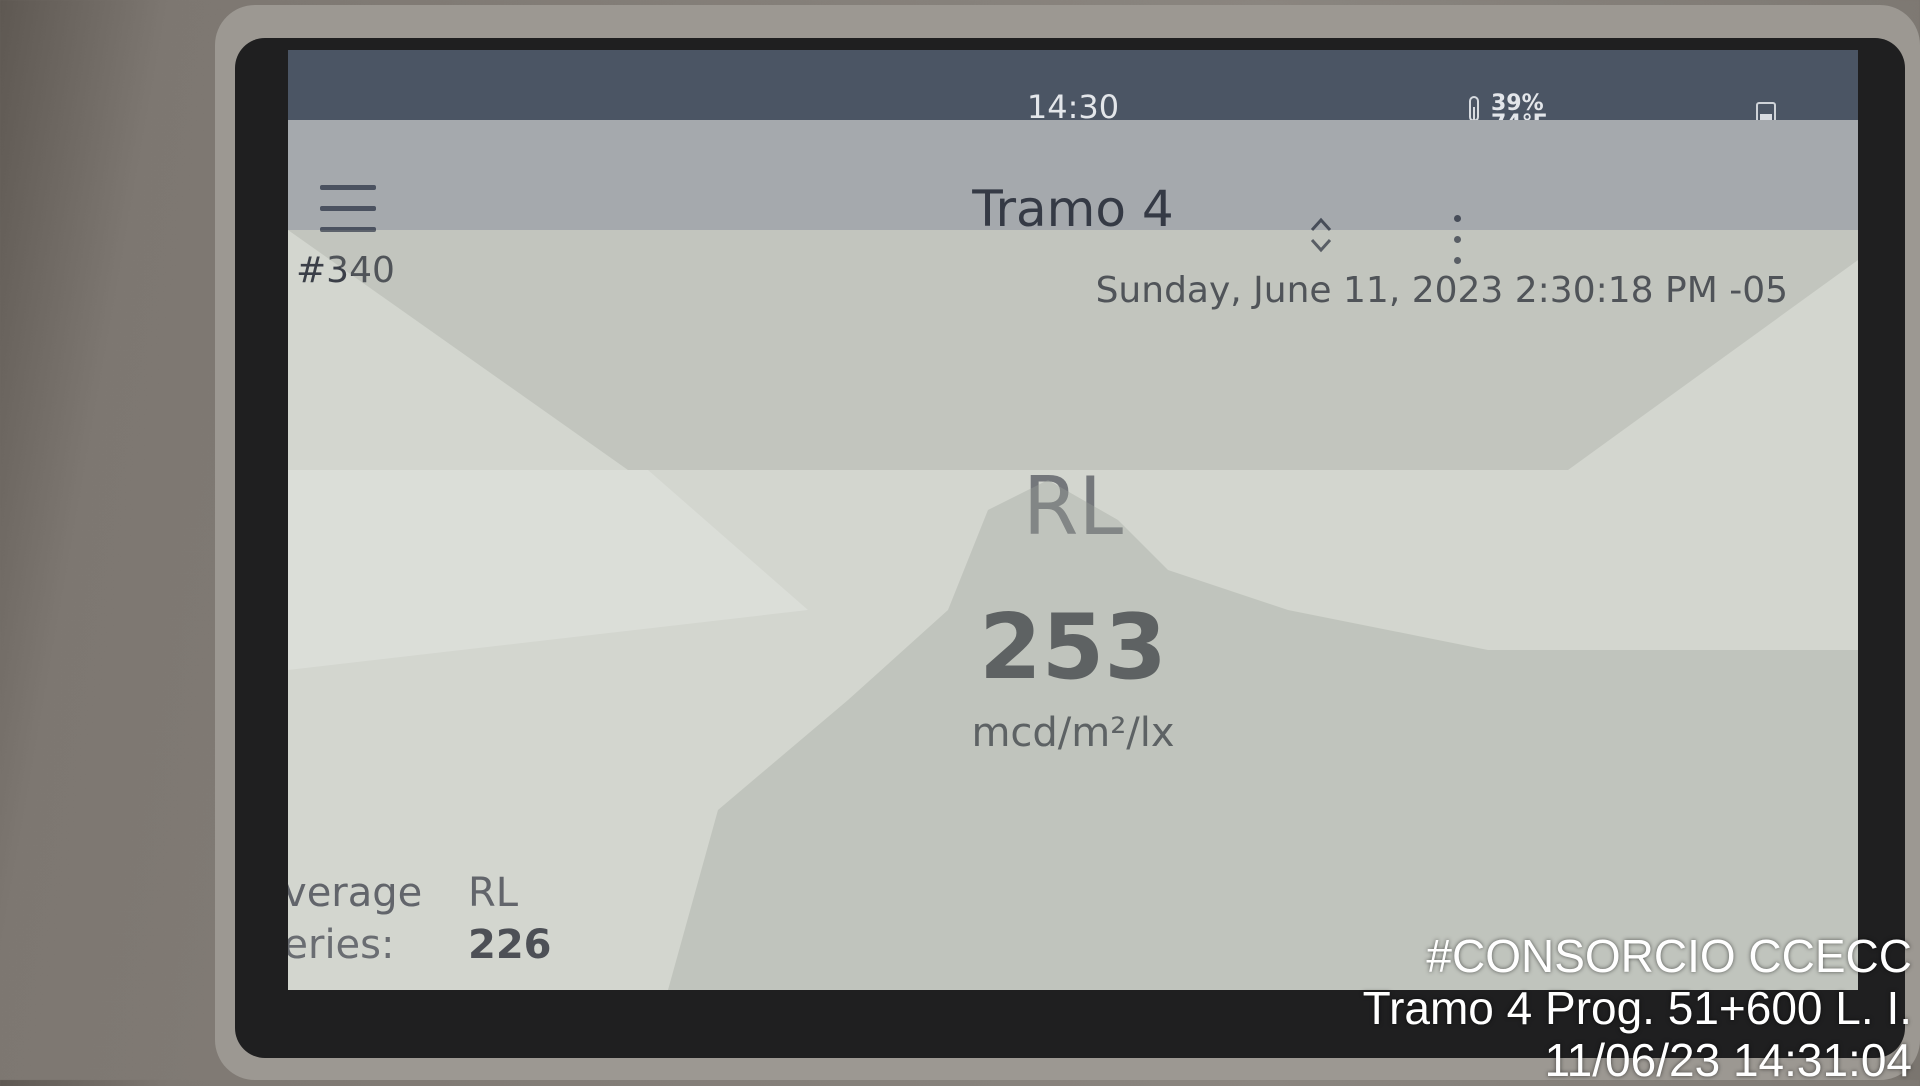 This screenshot has width=1920, height=1086. Describe the element at coordinates (1073, 192) in the screenshot. I see `title-bar: Tramo 4` at that location.